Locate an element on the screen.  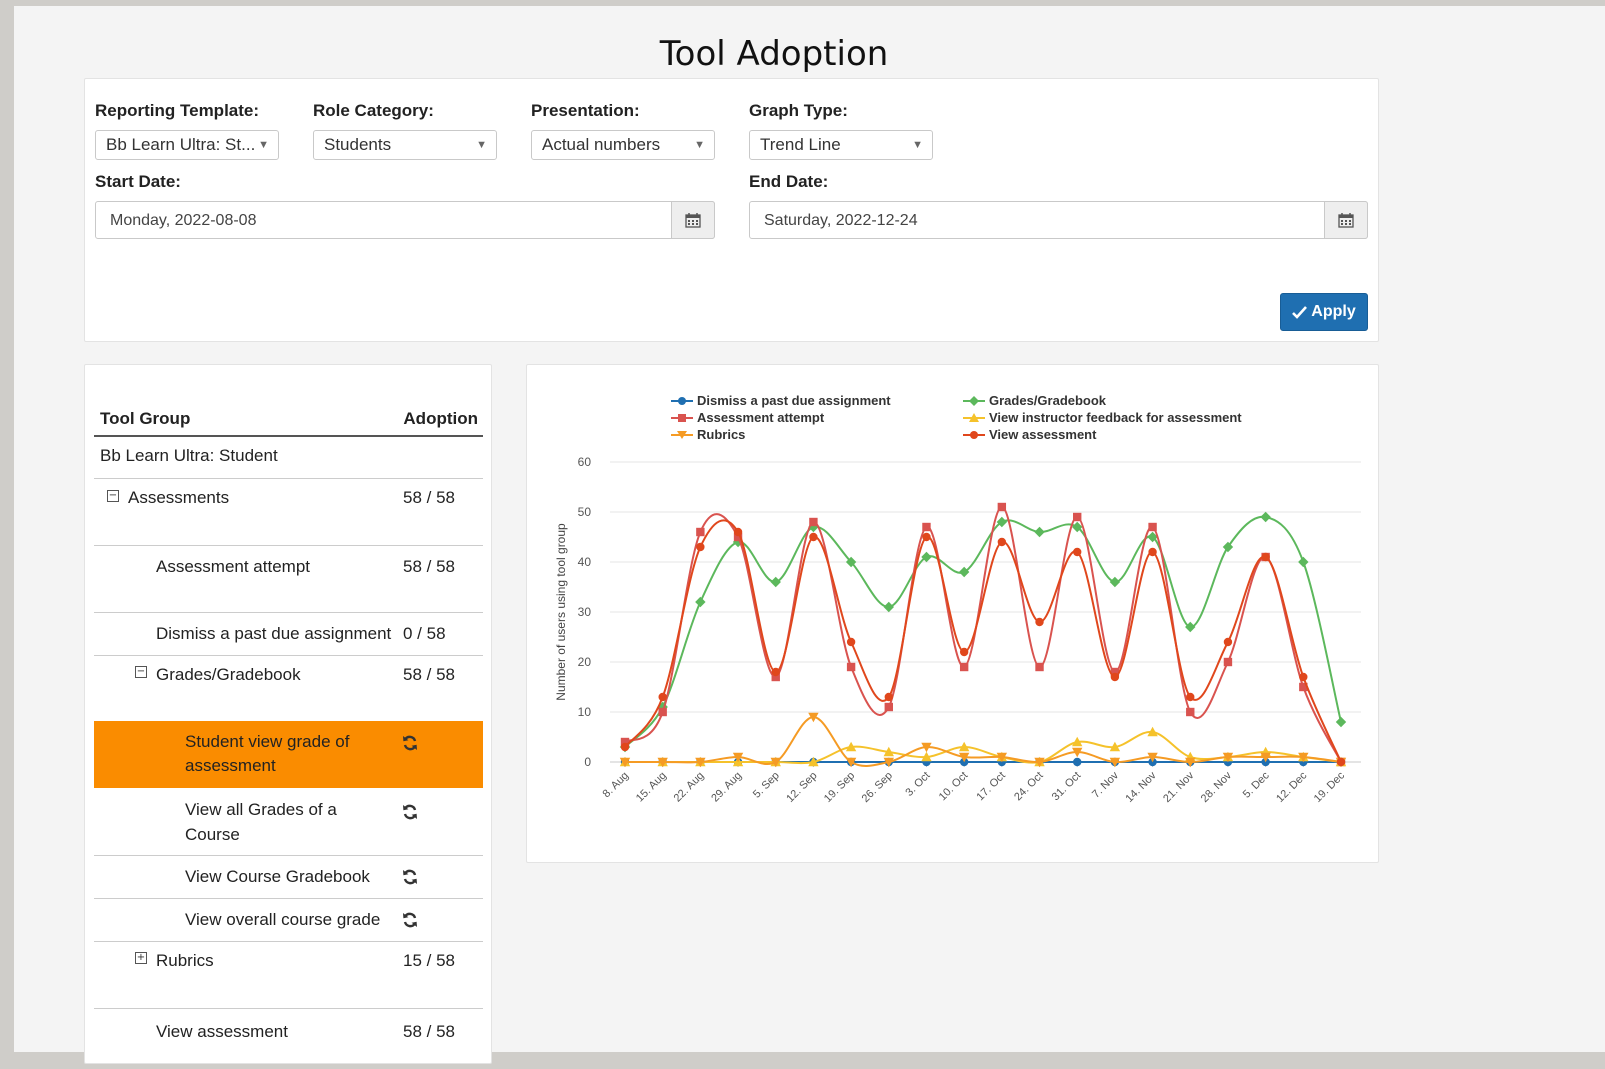
row-value: 58 / 58 is located at coordinates (429, 566).